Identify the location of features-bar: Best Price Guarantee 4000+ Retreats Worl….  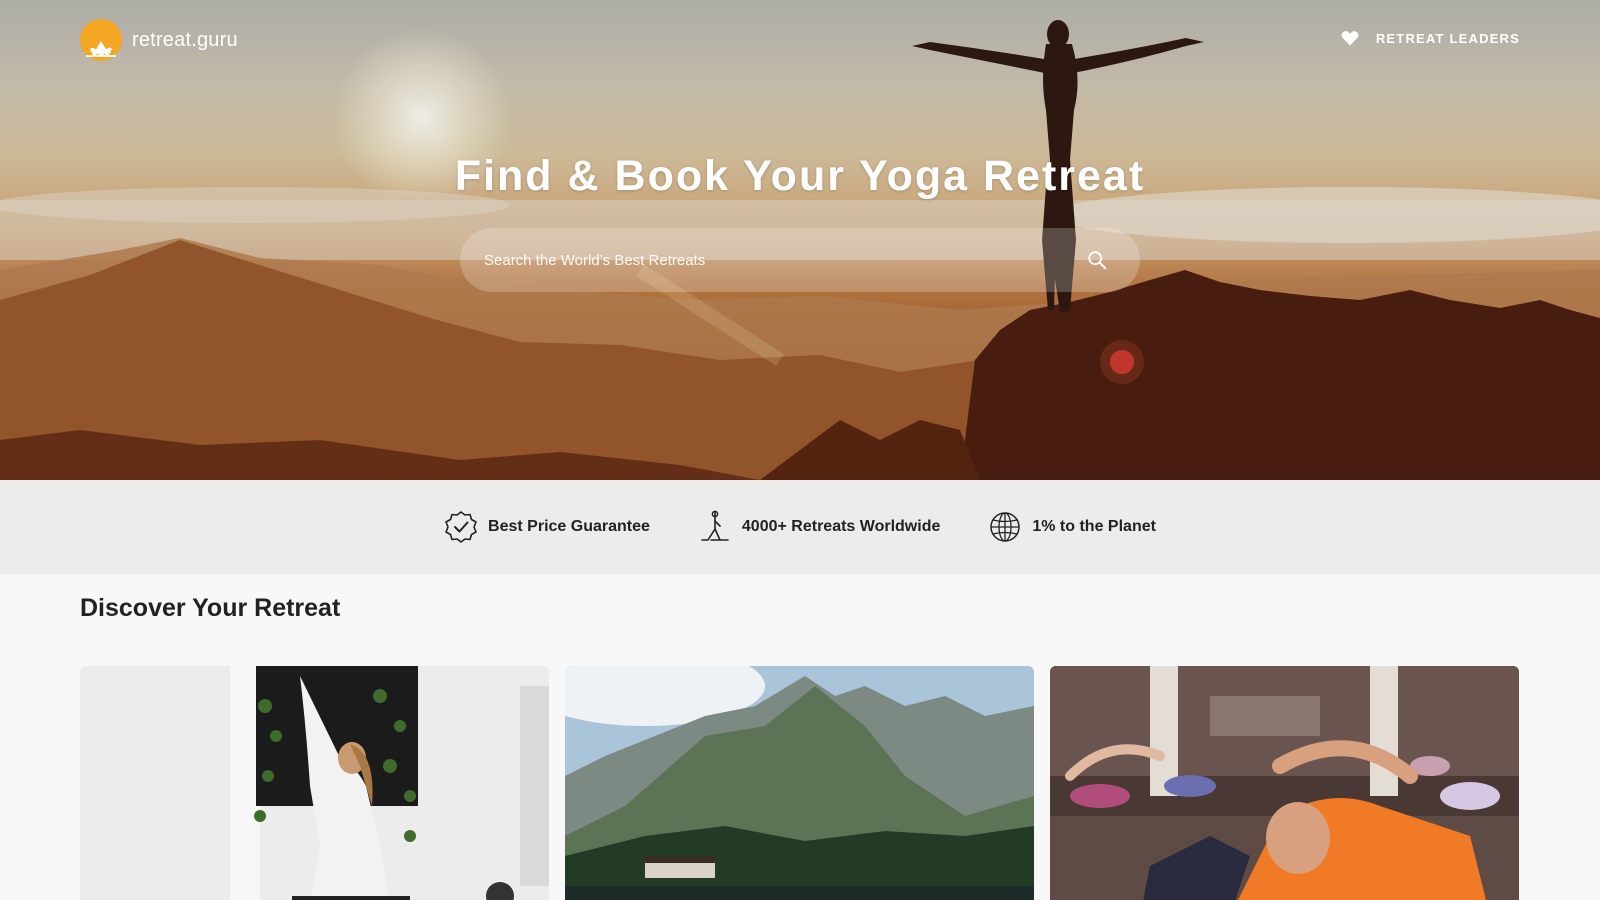
(800, 527).